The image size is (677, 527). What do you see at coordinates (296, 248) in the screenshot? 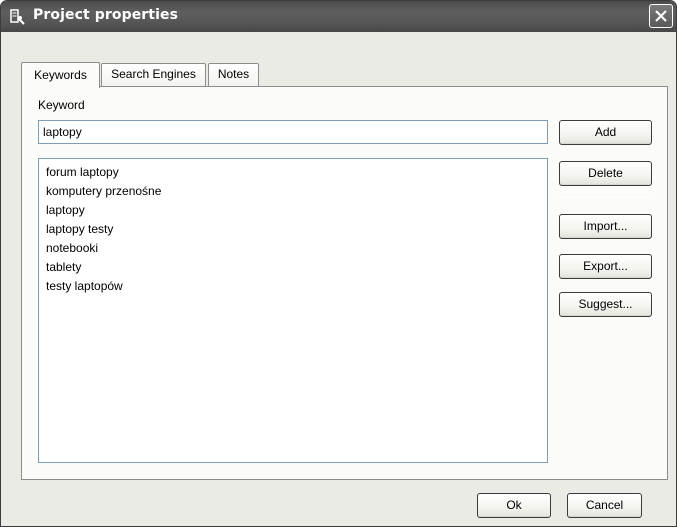
I see `list-item: notebooki` at bounding box center [296, 248].